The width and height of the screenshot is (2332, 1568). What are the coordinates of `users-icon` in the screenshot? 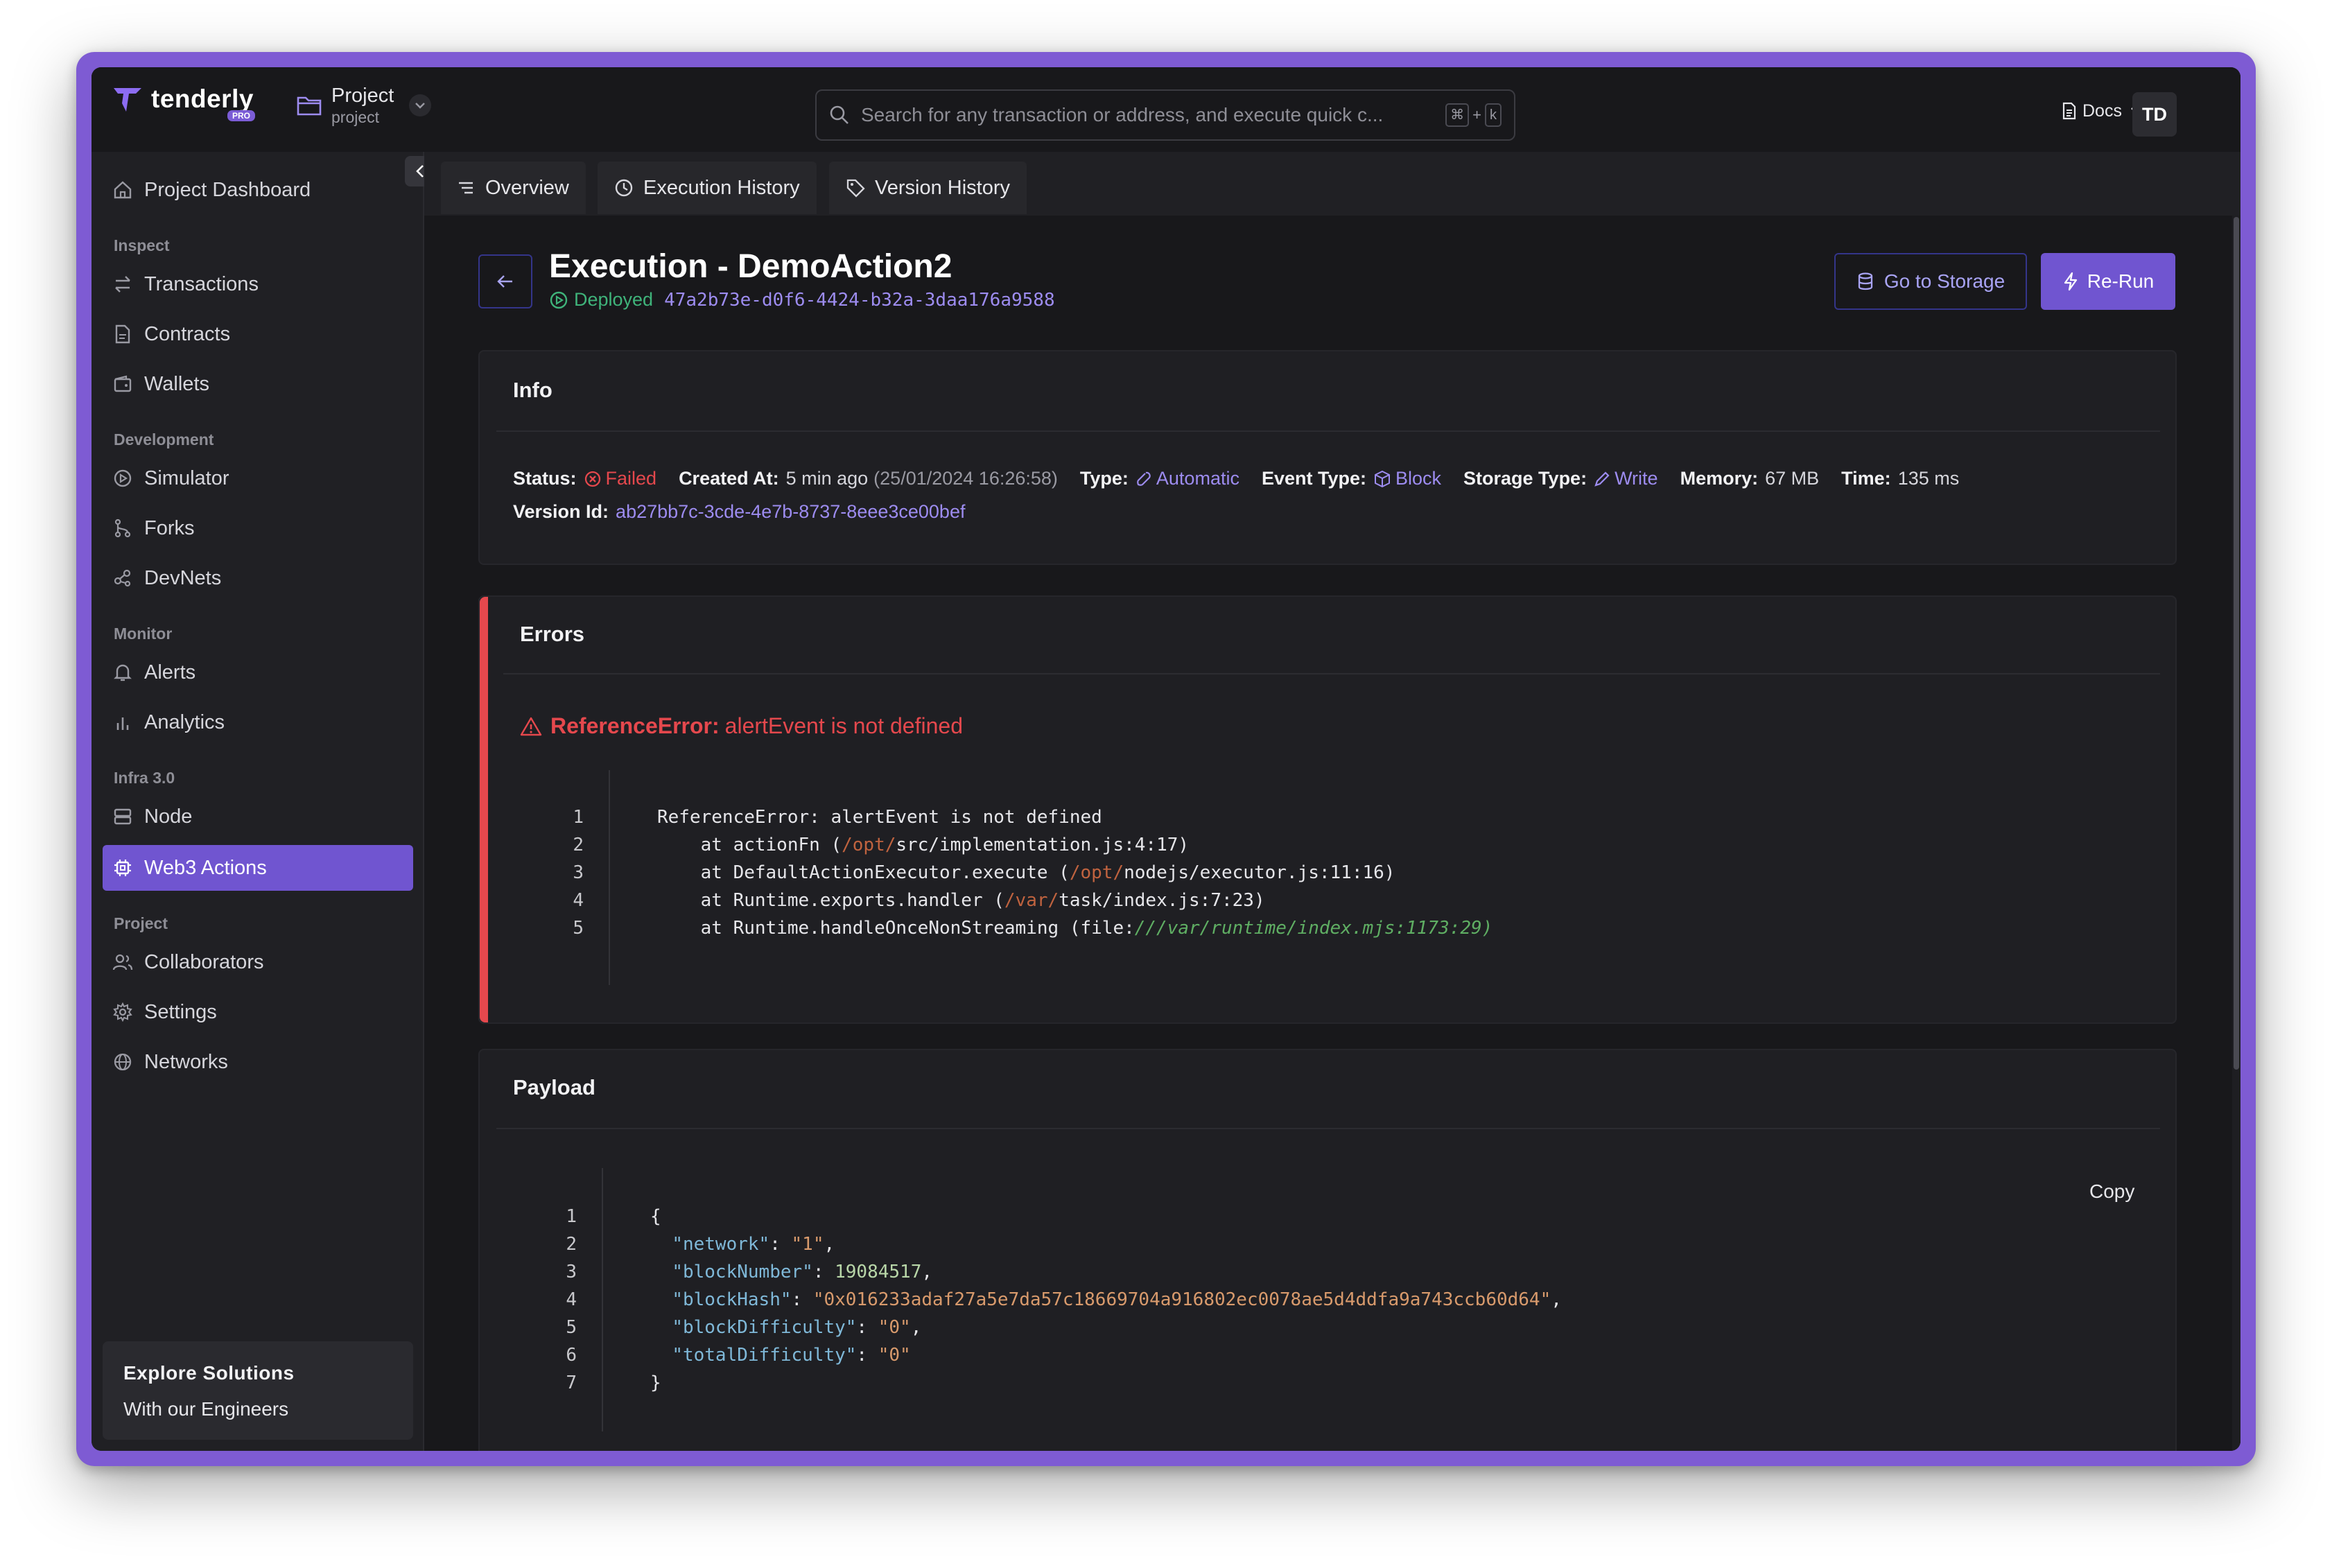 It's located at (122, 962).